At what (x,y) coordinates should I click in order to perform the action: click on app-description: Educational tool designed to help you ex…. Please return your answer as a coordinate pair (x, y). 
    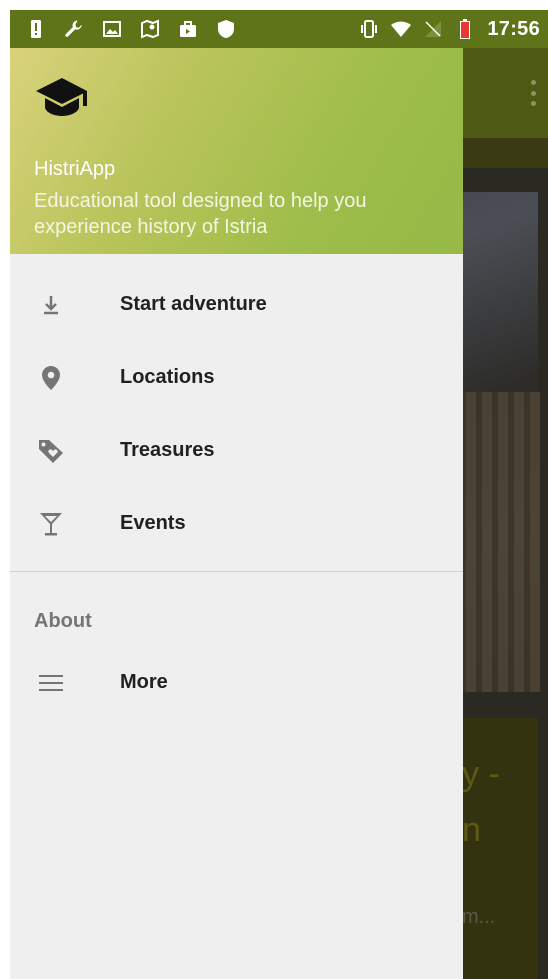
    Looking at the image, I should click on (200, 214).